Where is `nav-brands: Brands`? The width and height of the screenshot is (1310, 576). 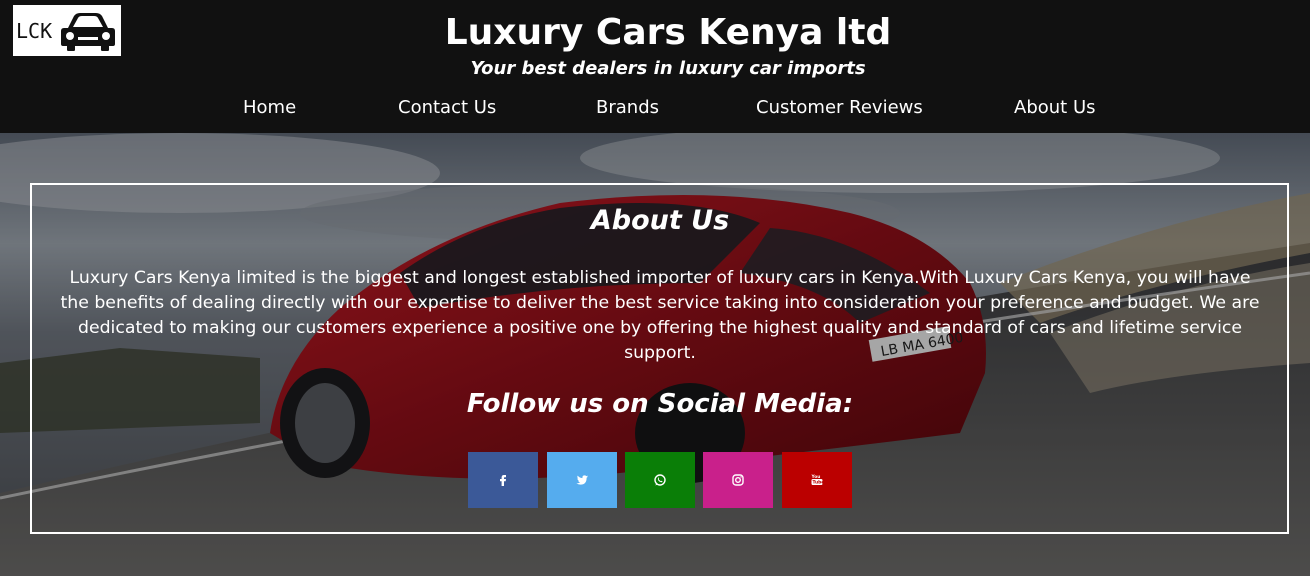
nav-brands: Brands is located at coordinates (627, 107).